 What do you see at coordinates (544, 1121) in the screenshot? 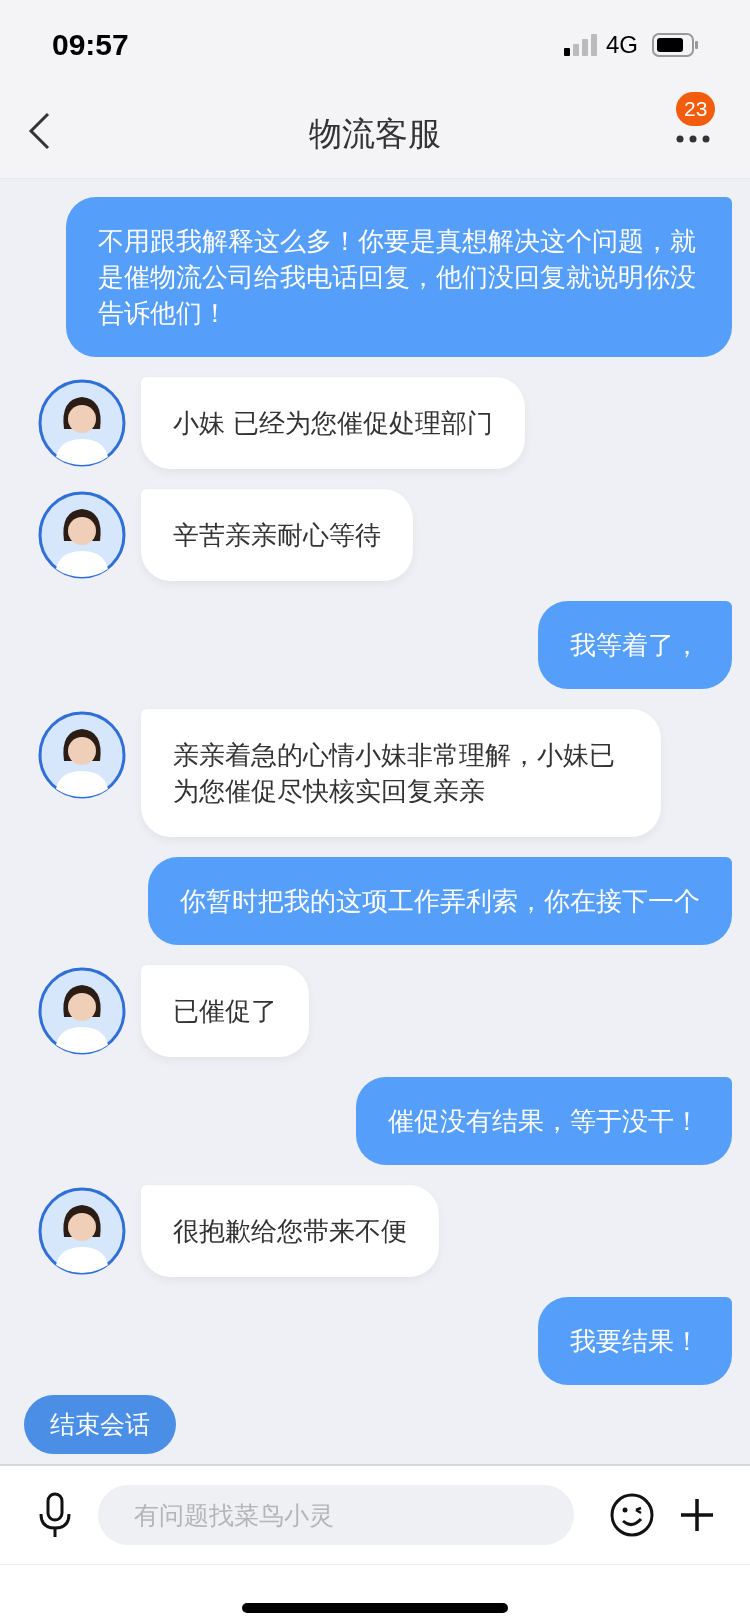
I see `message-bubble: 催促没有结果，等于没干！` at bounding box center [544, 1121].